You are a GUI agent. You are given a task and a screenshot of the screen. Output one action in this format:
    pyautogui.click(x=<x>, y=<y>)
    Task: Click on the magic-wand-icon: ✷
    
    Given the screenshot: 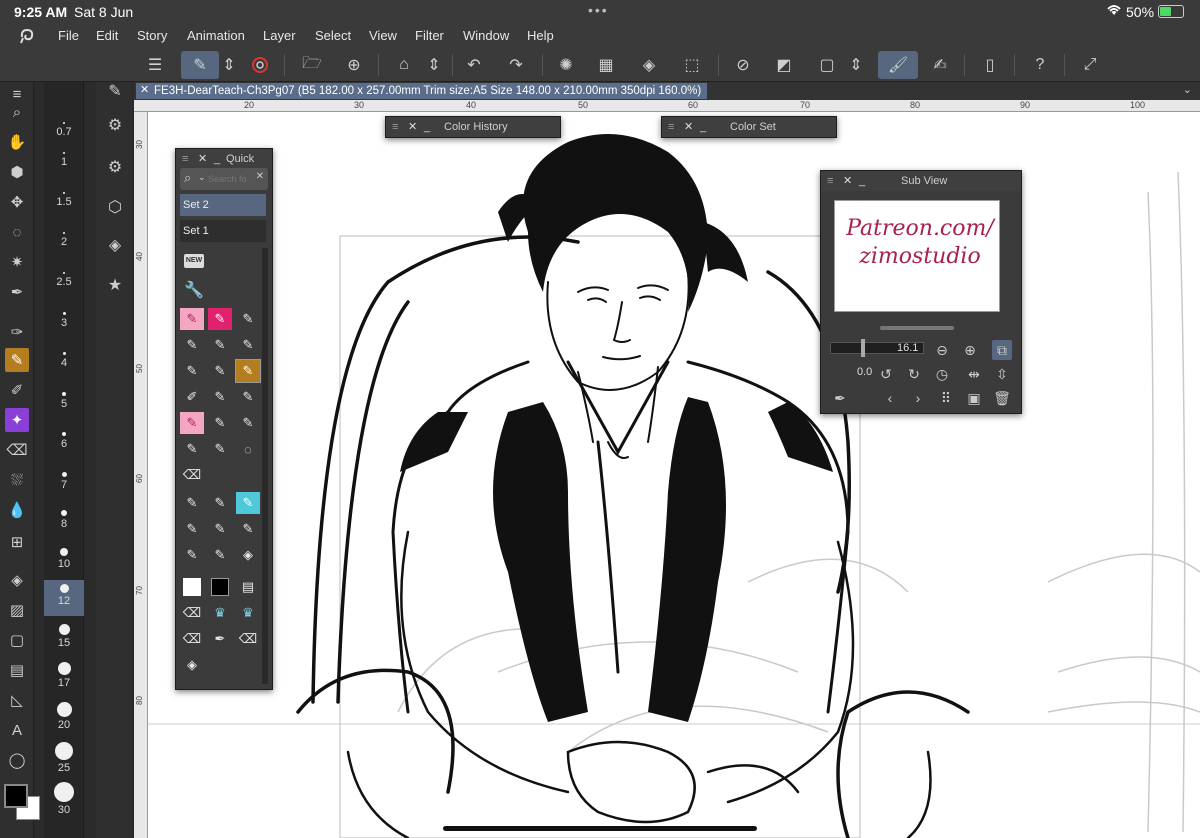 What is the action you would take?
    pyautogui.click(x=17, y=262)
    